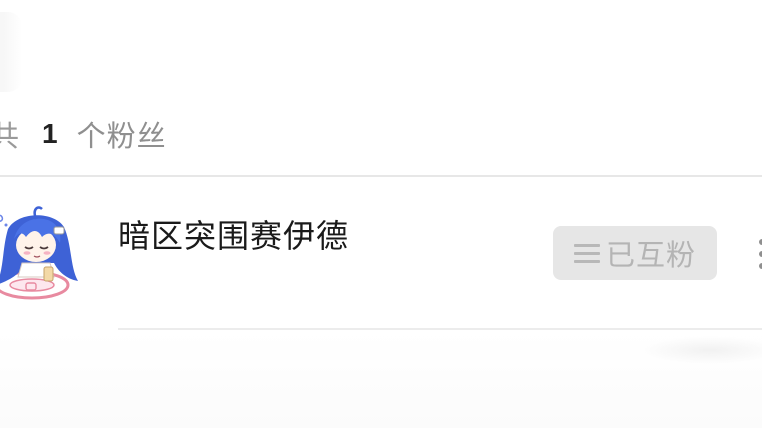 Image resolution: width=762 pixels, height=428 pixels. I want to click on mutual-follow-label: 已互粉, so click(650, 255).